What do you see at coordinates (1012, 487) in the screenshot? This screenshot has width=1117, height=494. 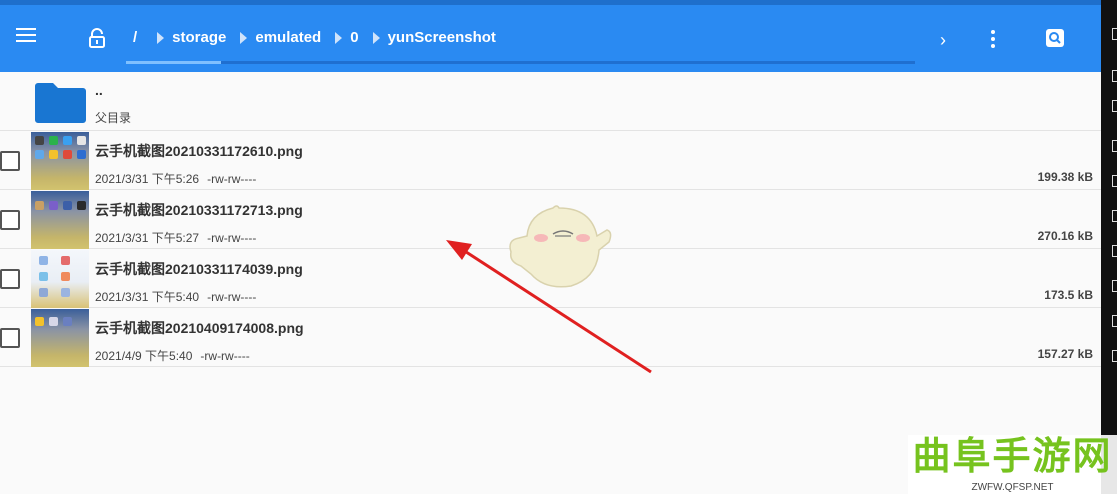 I see `watermark-url: ZWFW.QFSP.NET` at bounding box center [1012, 487].